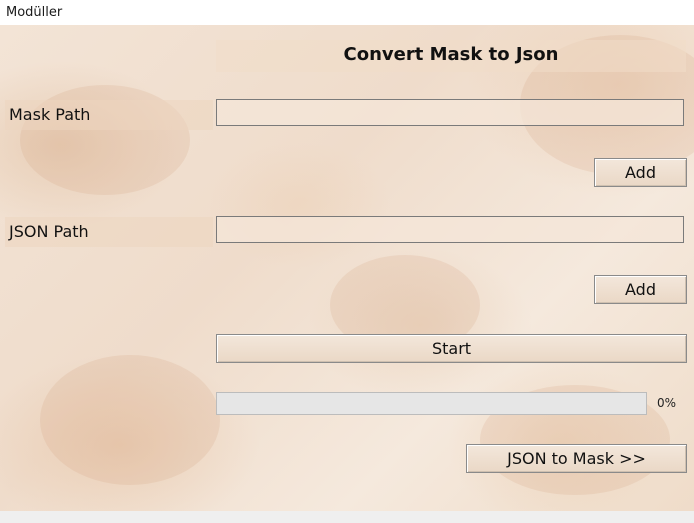  Describe the element at coordinates (450, 112) in the screenshot. I see `mask-path-input` at that location.